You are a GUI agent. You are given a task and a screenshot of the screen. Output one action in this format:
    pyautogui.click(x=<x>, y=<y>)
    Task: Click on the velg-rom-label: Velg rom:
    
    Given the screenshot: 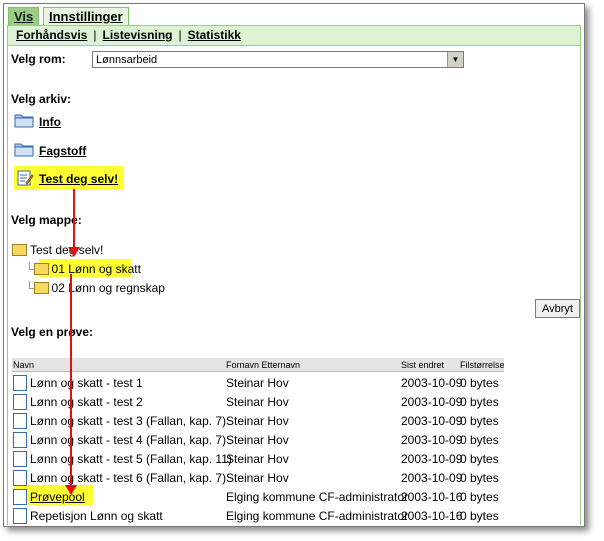 What is the action you would take?
    pyautogui.click(x=38, y=59)
    